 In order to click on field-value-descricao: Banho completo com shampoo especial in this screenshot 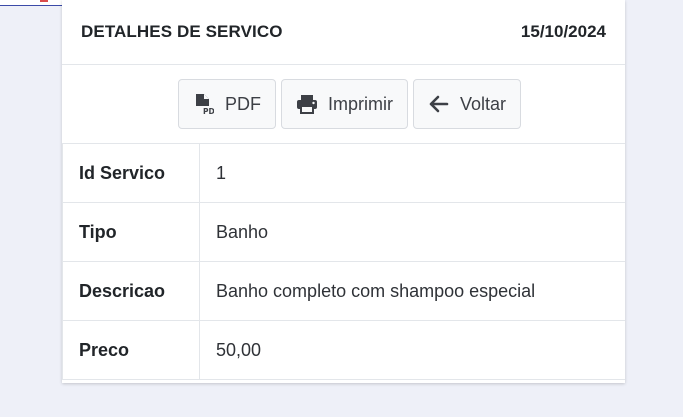, I will do `click(412, 291)`.